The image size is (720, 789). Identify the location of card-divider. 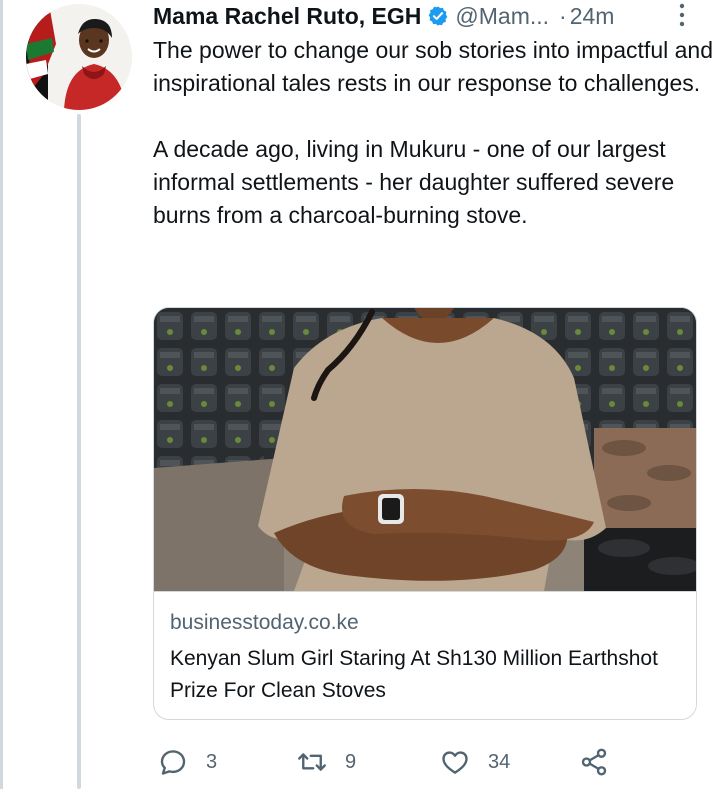
(425, 591).